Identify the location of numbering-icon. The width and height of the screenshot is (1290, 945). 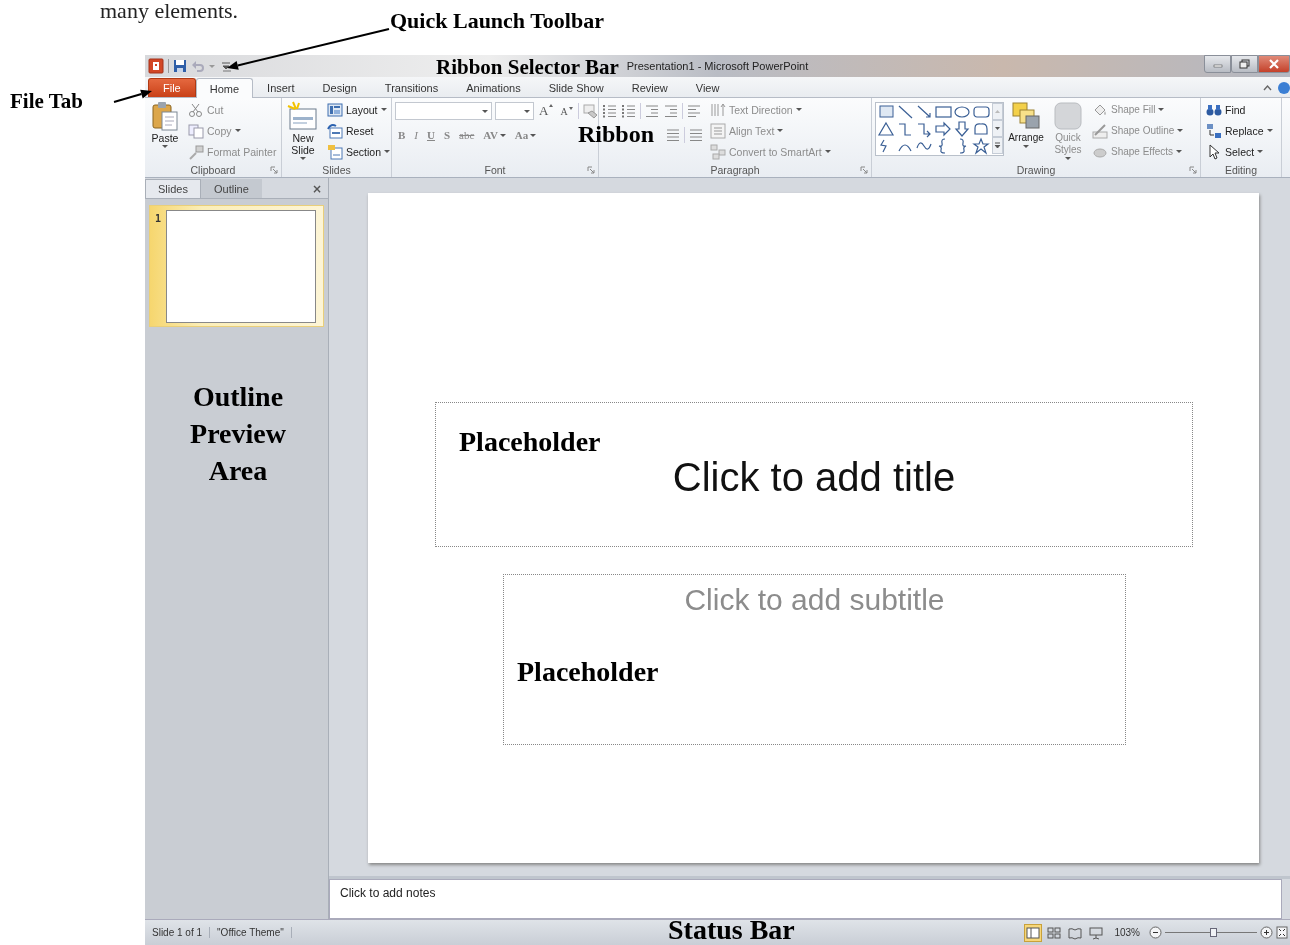
(629, 111).